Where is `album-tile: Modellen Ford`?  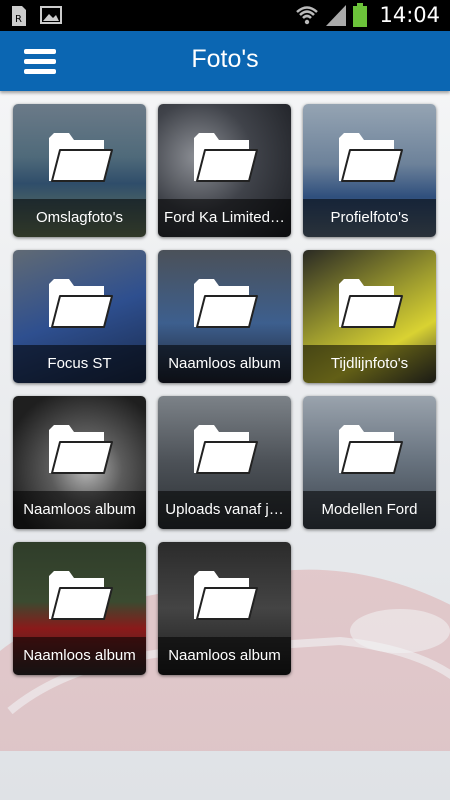 album-tile: Modellen Ford is located at coordinates (369, 462).